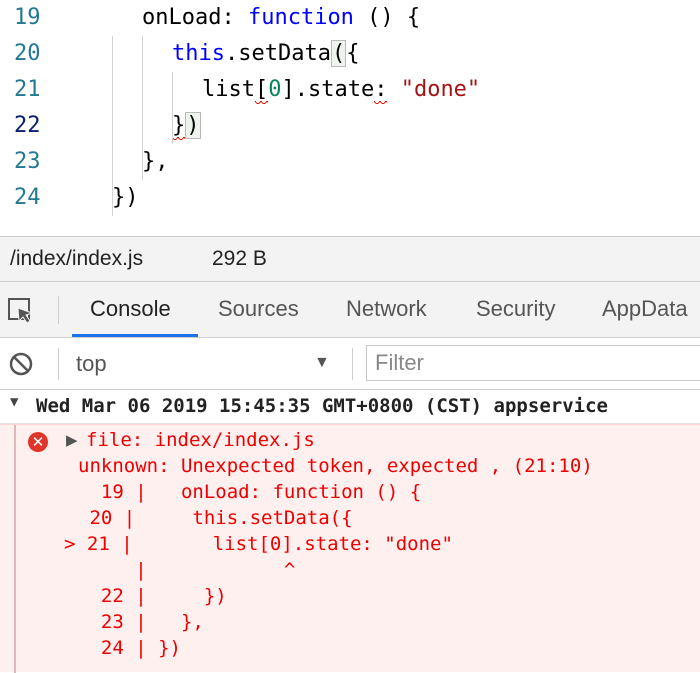 Image resolution: width=700 pixels, height=673 pixels. I want to click on error-code-frame-line: 24 | }), so click(129, 648).